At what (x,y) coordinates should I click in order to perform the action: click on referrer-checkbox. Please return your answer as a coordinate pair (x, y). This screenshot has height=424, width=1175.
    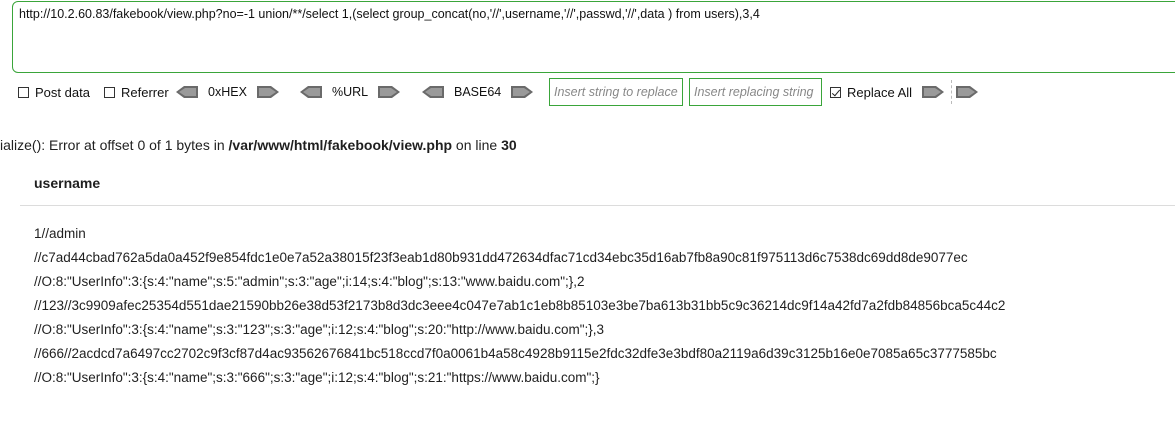
    Looking at the image, I should click on (109, 92).